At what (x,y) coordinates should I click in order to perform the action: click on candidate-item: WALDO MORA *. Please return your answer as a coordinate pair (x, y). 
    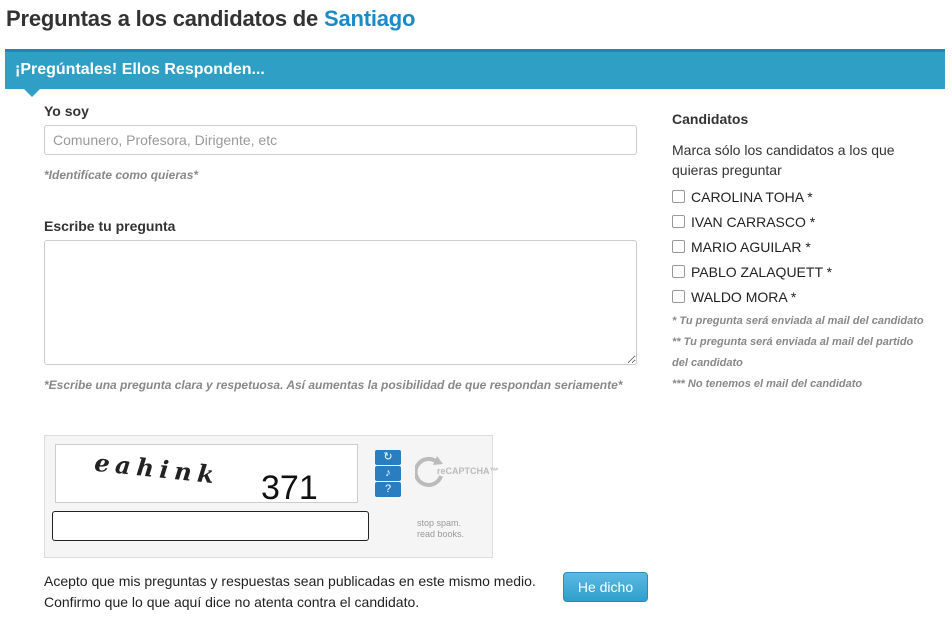
    Looking at the image, I should click on (752, 296).